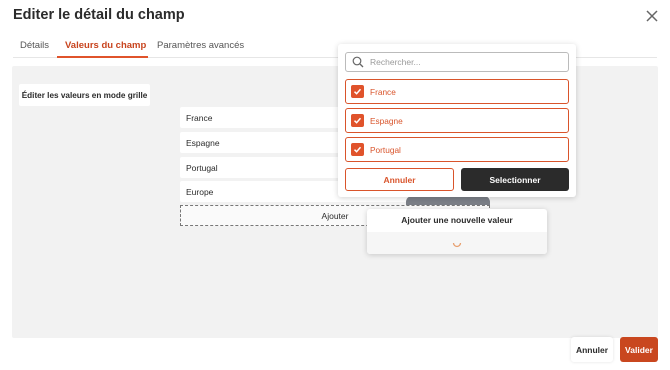  What do you see at coordinates (457, 120) in the screenshot?
I see `dropdown-option-espagne: Espagne` at bounding box center [457, 120].